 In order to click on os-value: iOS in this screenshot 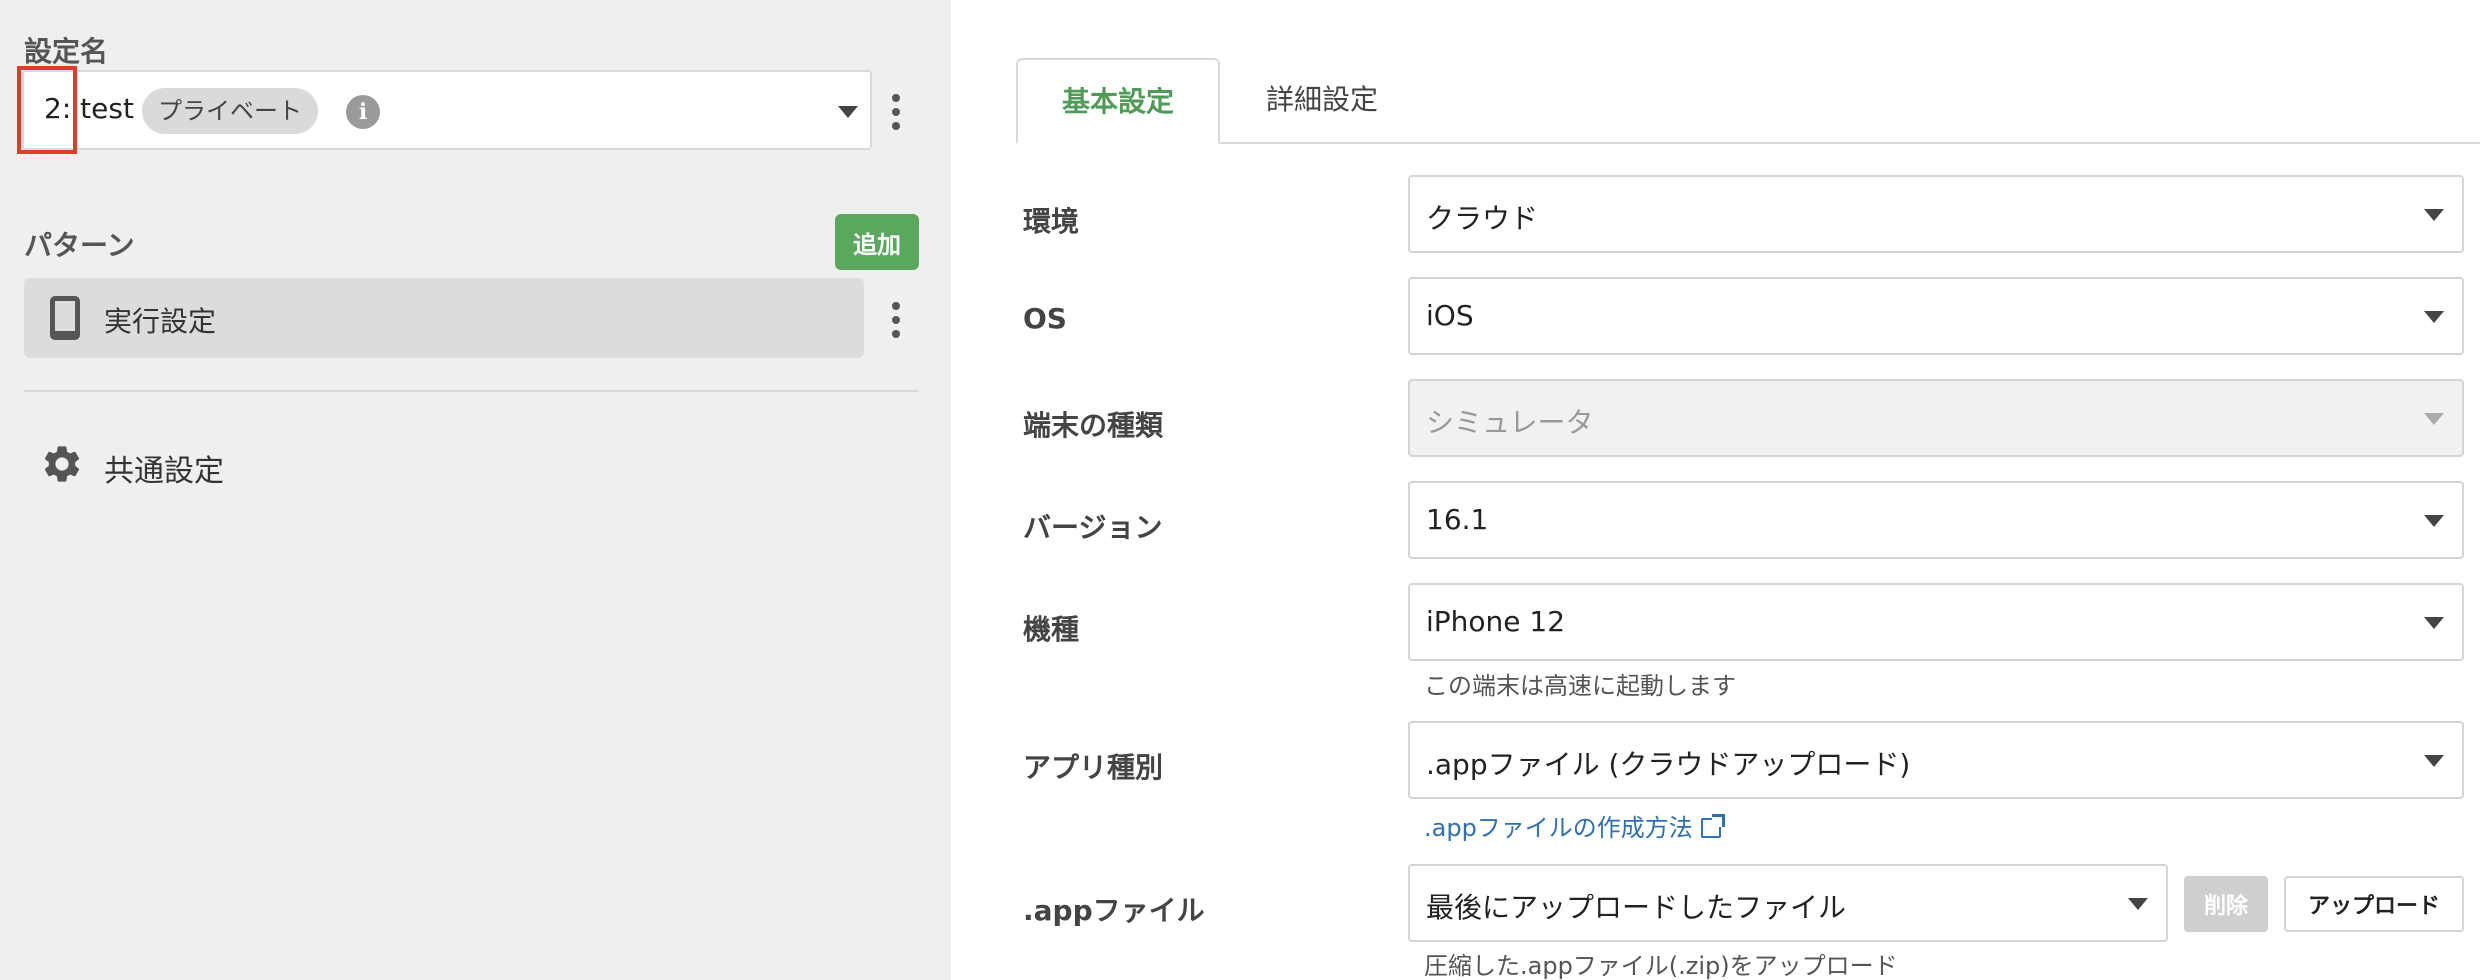, I will do `click(1450, 315)`.